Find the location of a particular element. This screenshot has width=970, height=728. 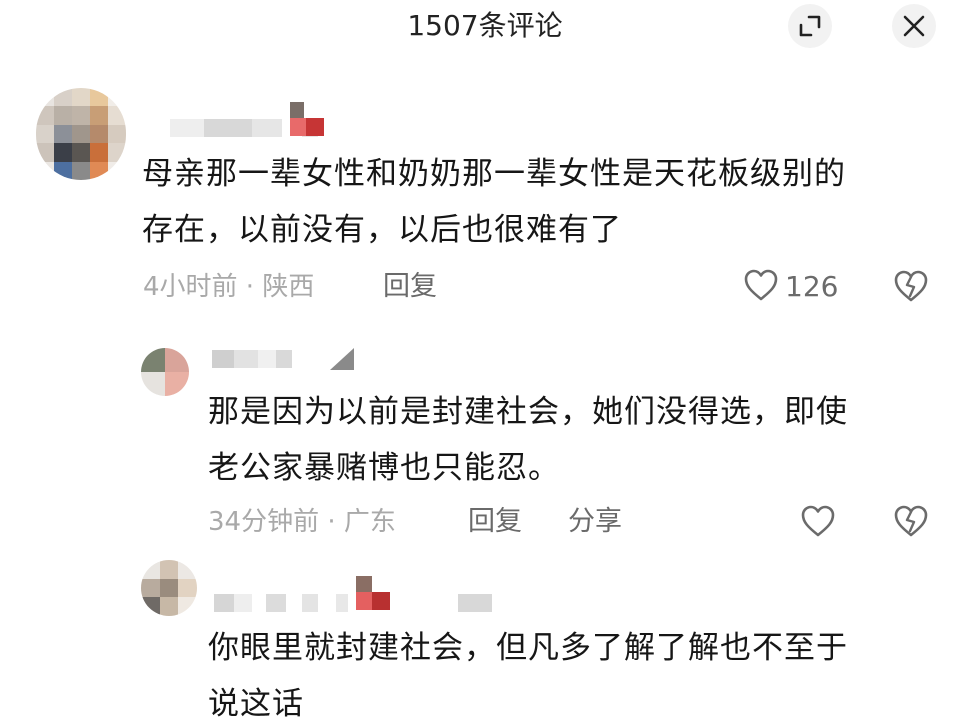

comment-text-line: 你眼里就封建社会，但凡多了解了解也不至于 is located at coordinates (528, 648).